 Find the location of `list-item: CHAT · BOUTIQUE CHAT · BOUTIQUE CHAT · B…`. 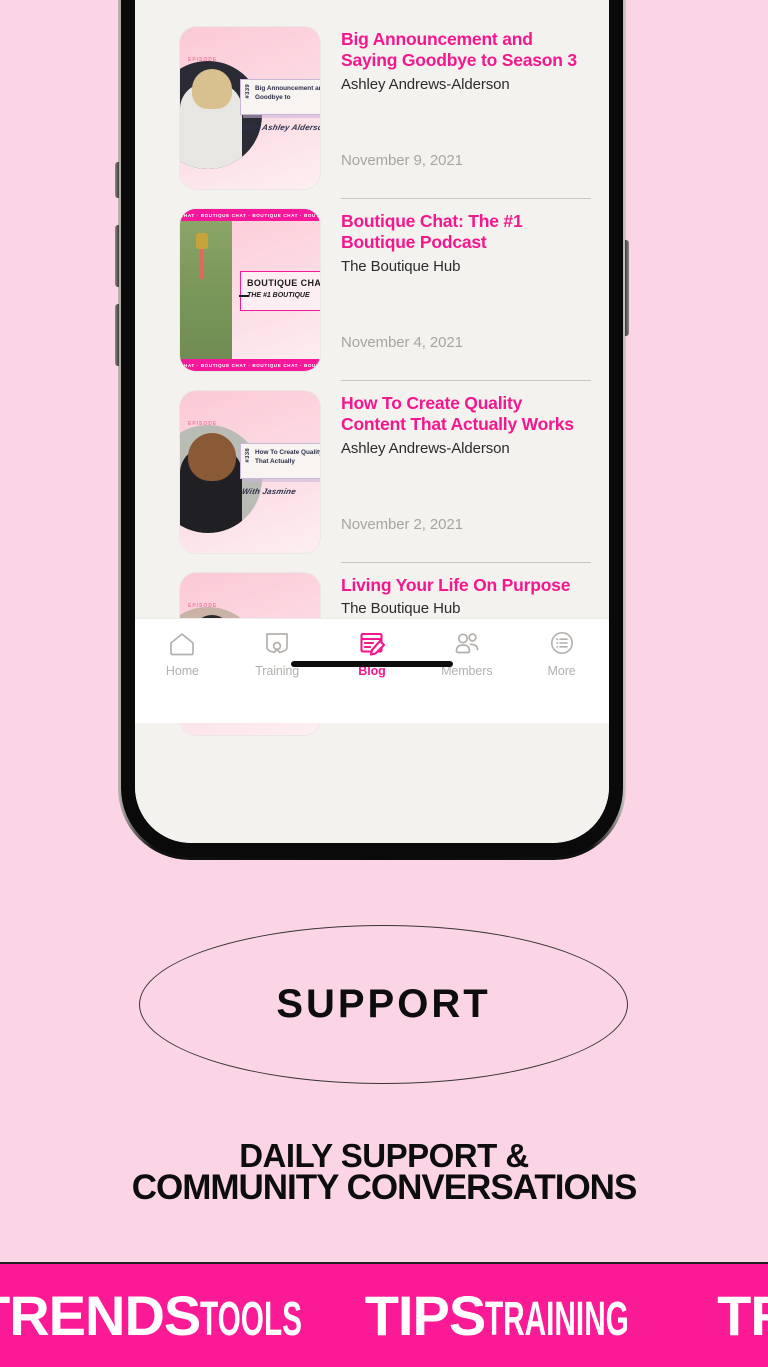

list-item: CHAT · BOUTIQUE CHAT · BOUTIQUE CHAT · B… is located at coordinates (372, 290).